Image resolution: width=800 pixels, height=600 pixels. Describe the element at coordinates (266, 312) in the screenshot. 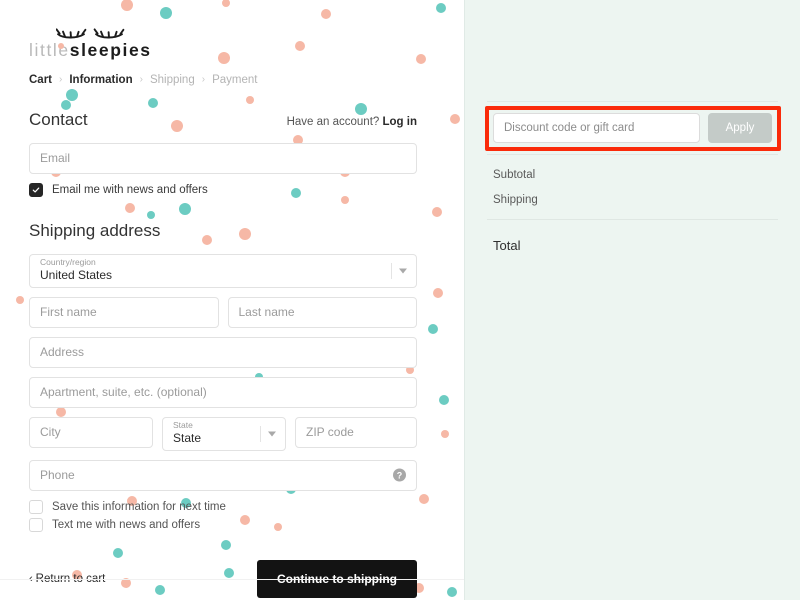

I see `last-name-placeholder: Last name` at that location.